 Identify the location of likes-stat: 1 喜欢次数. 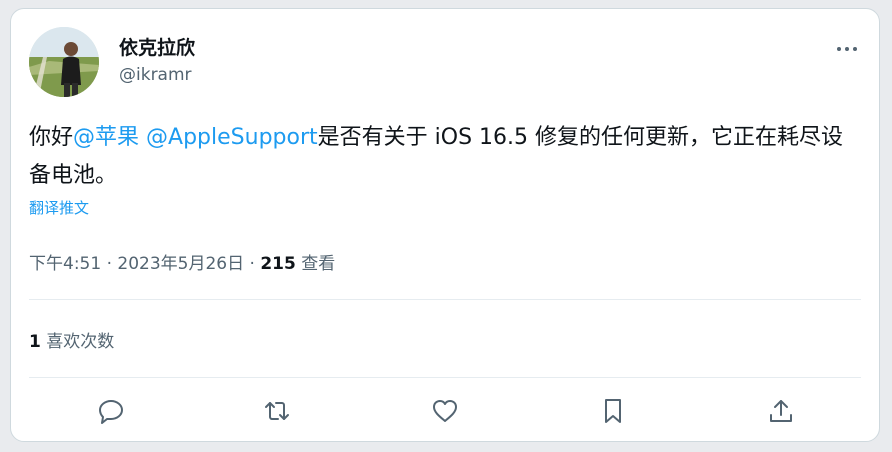
(71, 339).